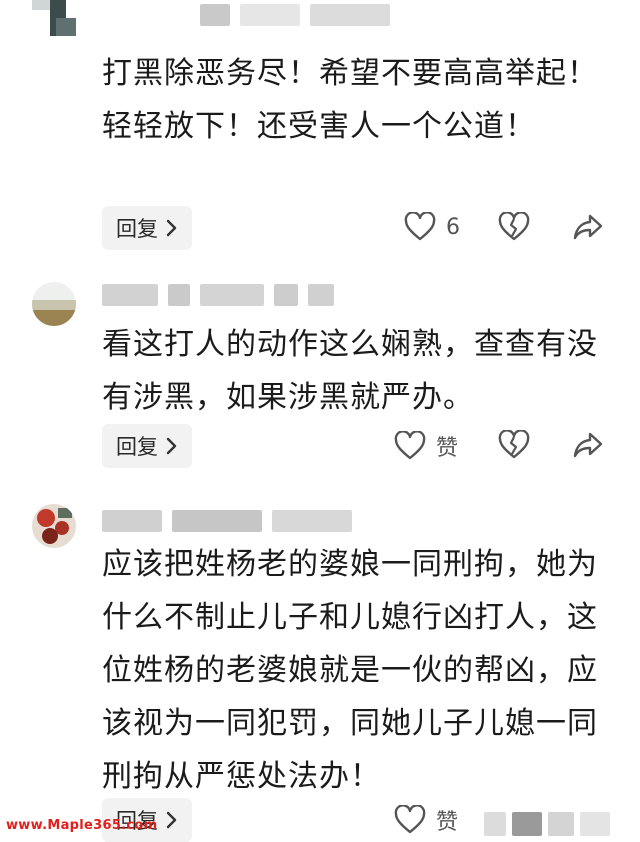 The image size is (640, 842). Describe the element at coordinates (453, 227) in the screenshot. I see `like-count: 6` at that location.